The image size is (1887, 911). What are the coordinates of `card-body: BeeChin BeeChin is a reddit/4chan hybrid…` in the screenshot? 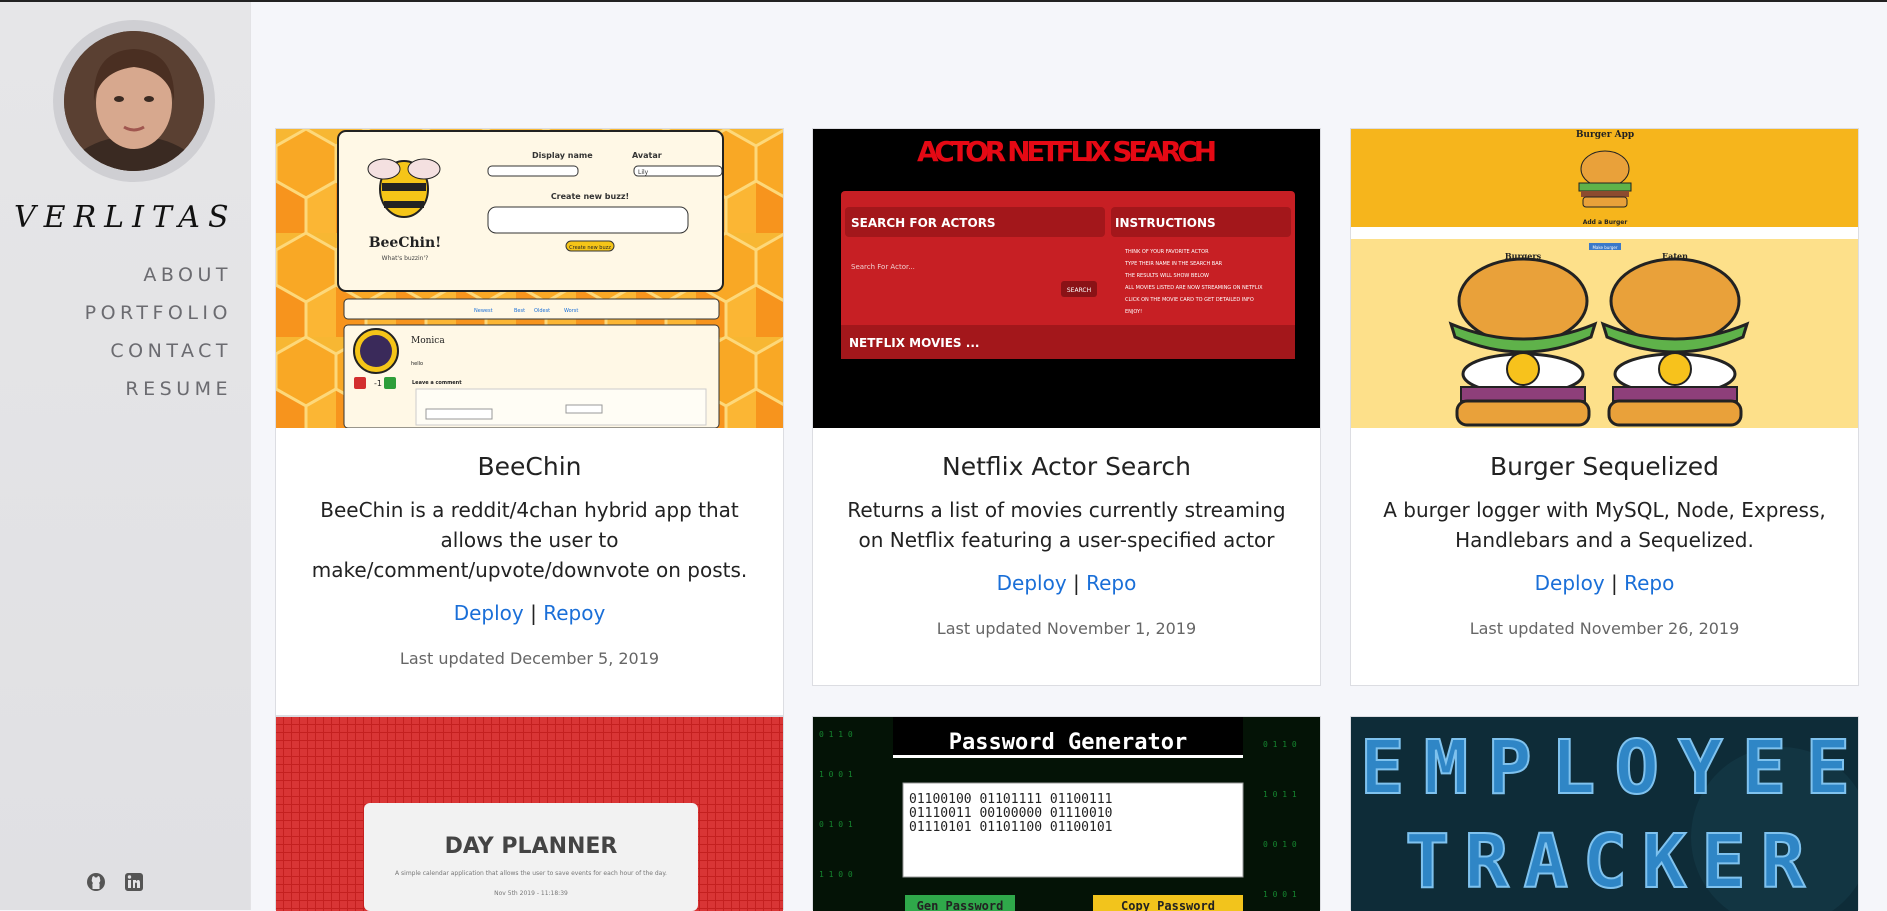 It's located at (529, 548).